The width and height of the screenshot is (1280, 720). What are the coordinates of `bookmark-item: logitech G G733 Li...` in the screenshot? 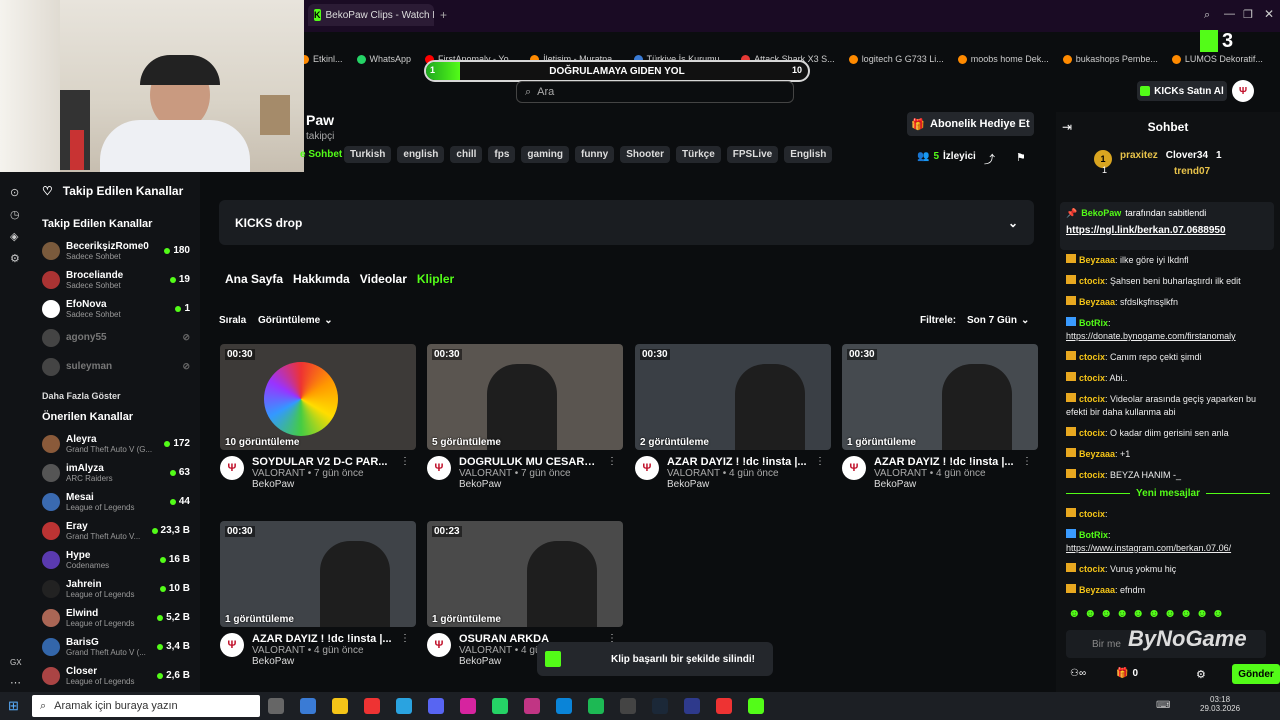 It's located at (896, 59).